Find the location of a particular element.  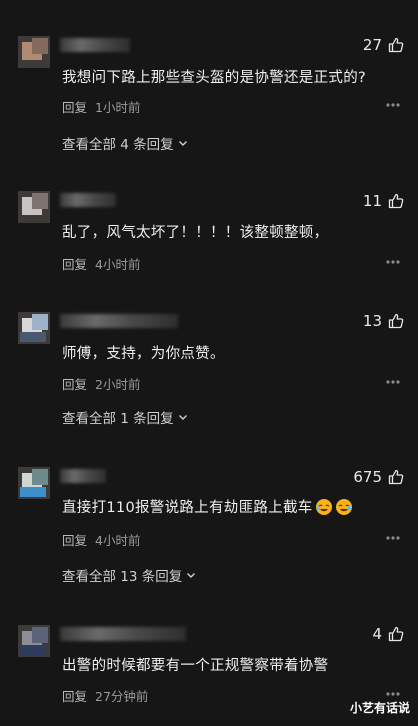

like-count: 13 is located at coordinates (372, 321).